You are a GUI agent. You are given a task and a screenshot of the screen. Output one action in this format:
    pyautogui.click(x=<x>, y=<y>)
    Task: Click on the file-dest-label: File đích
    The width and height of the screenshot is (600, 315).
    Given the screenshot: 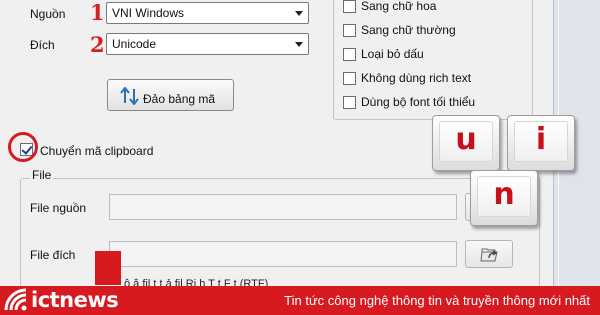 What is the action you would take?
    pyautogui.click(x=53, y=255)
    